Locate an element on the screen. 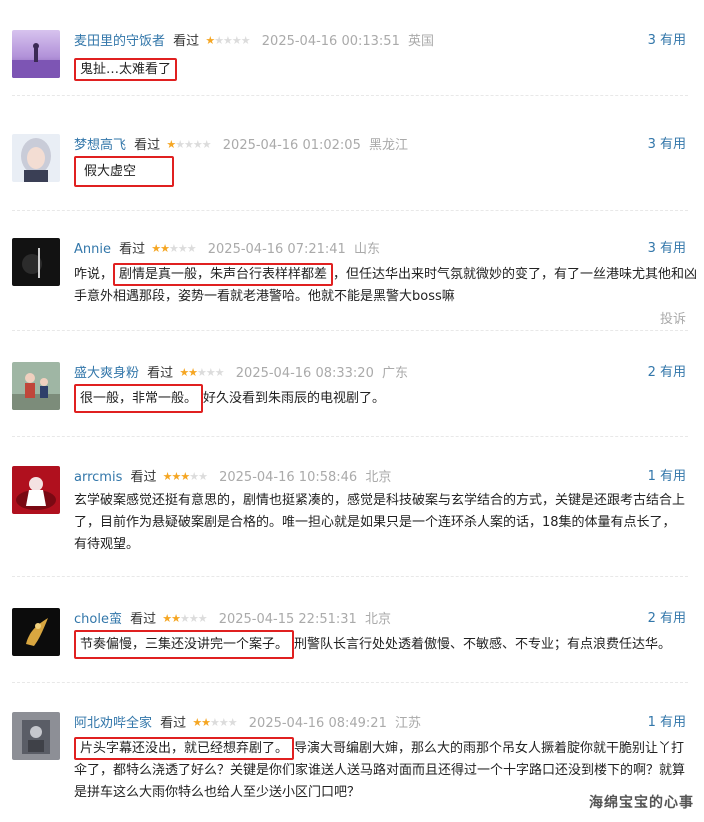 The image size is (704, 822). review-meta: 盛大爽身粉 看过 ★★★★★ 2025-04-16 08:33:20 广东 is located at coordinates (241, 373).